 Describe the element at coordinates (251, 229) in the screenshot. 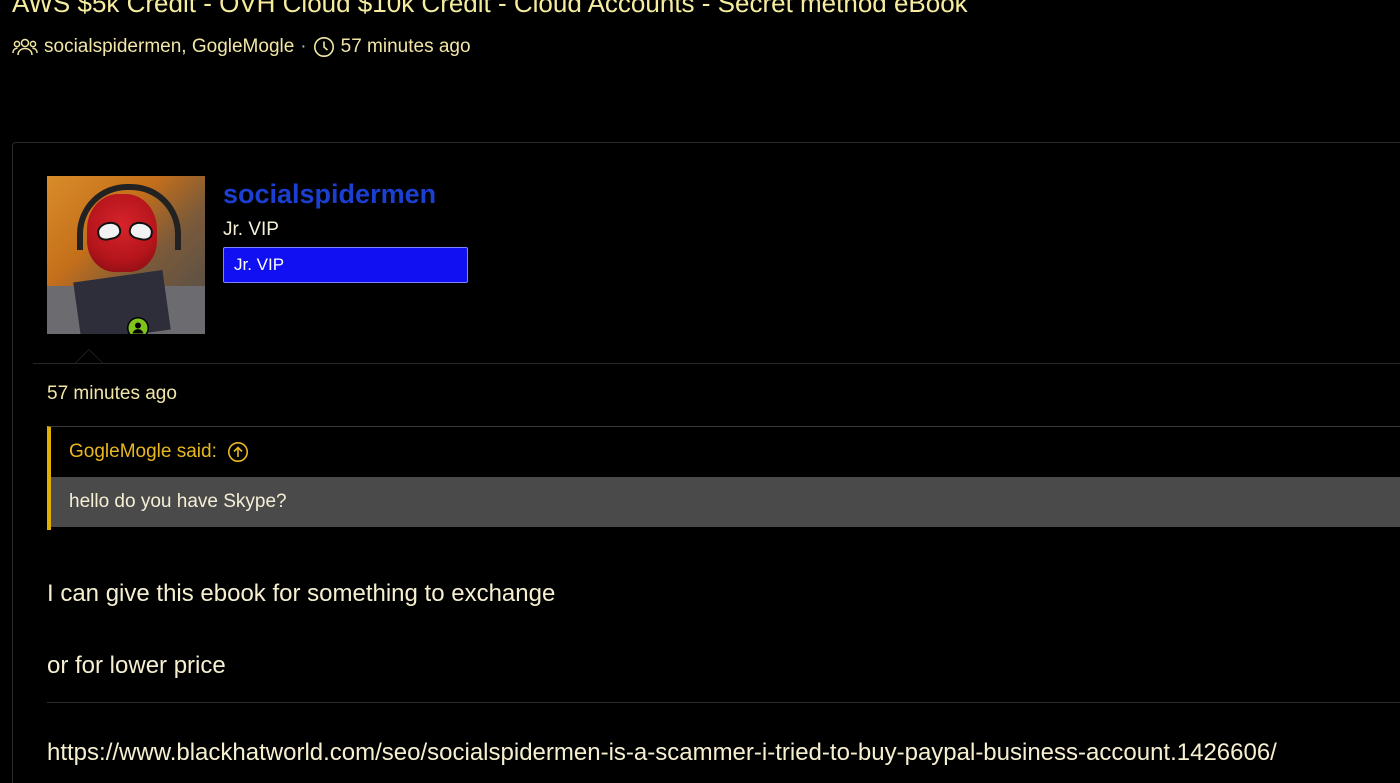

I see `user-title: Jr. VIP` at that location.